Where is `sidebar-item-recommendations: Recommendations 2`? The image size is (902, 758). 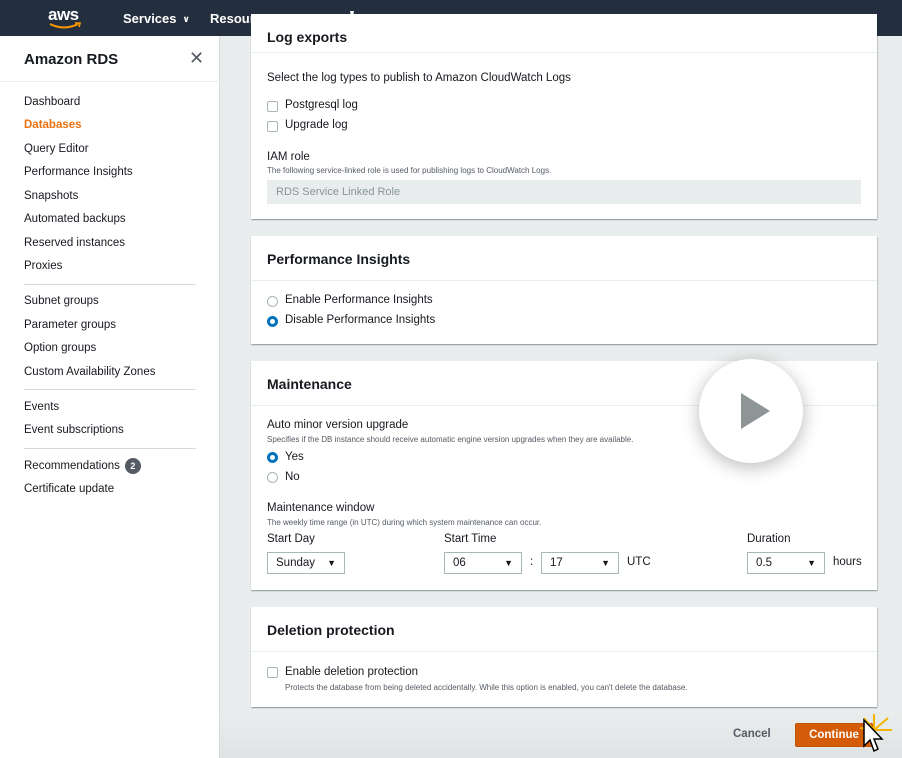
sidebar-item-recommendations: Recommendations 2 is located at coordinates (82, 466).